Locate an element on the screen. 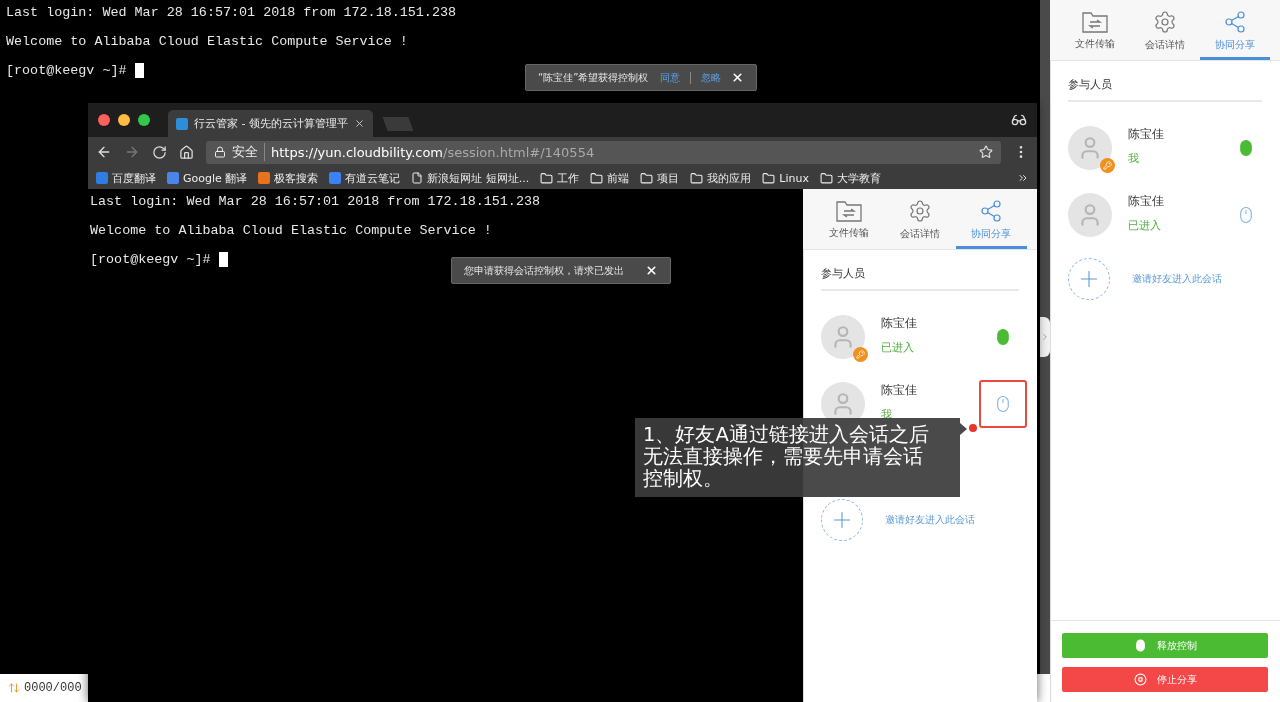 The image size is (1280, 702). chevron-icon is located at coordinates (1045, 337).